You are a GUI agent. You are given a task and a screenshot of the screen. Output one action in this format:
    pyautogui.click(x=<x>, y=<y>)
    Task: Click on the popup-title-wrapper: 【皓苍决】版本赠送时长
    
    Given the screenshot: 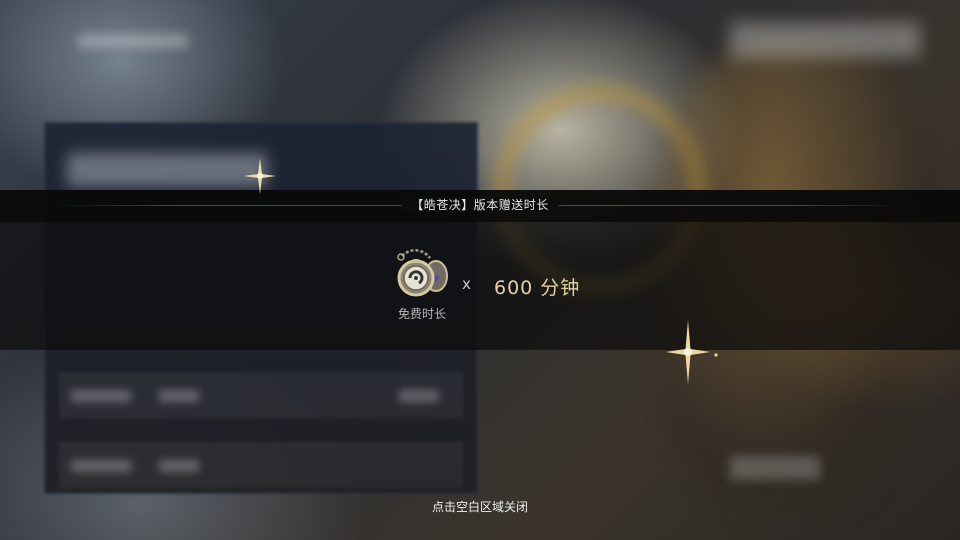 What is the action you would take?
    pyautogui.click(x=480, y=205)
    